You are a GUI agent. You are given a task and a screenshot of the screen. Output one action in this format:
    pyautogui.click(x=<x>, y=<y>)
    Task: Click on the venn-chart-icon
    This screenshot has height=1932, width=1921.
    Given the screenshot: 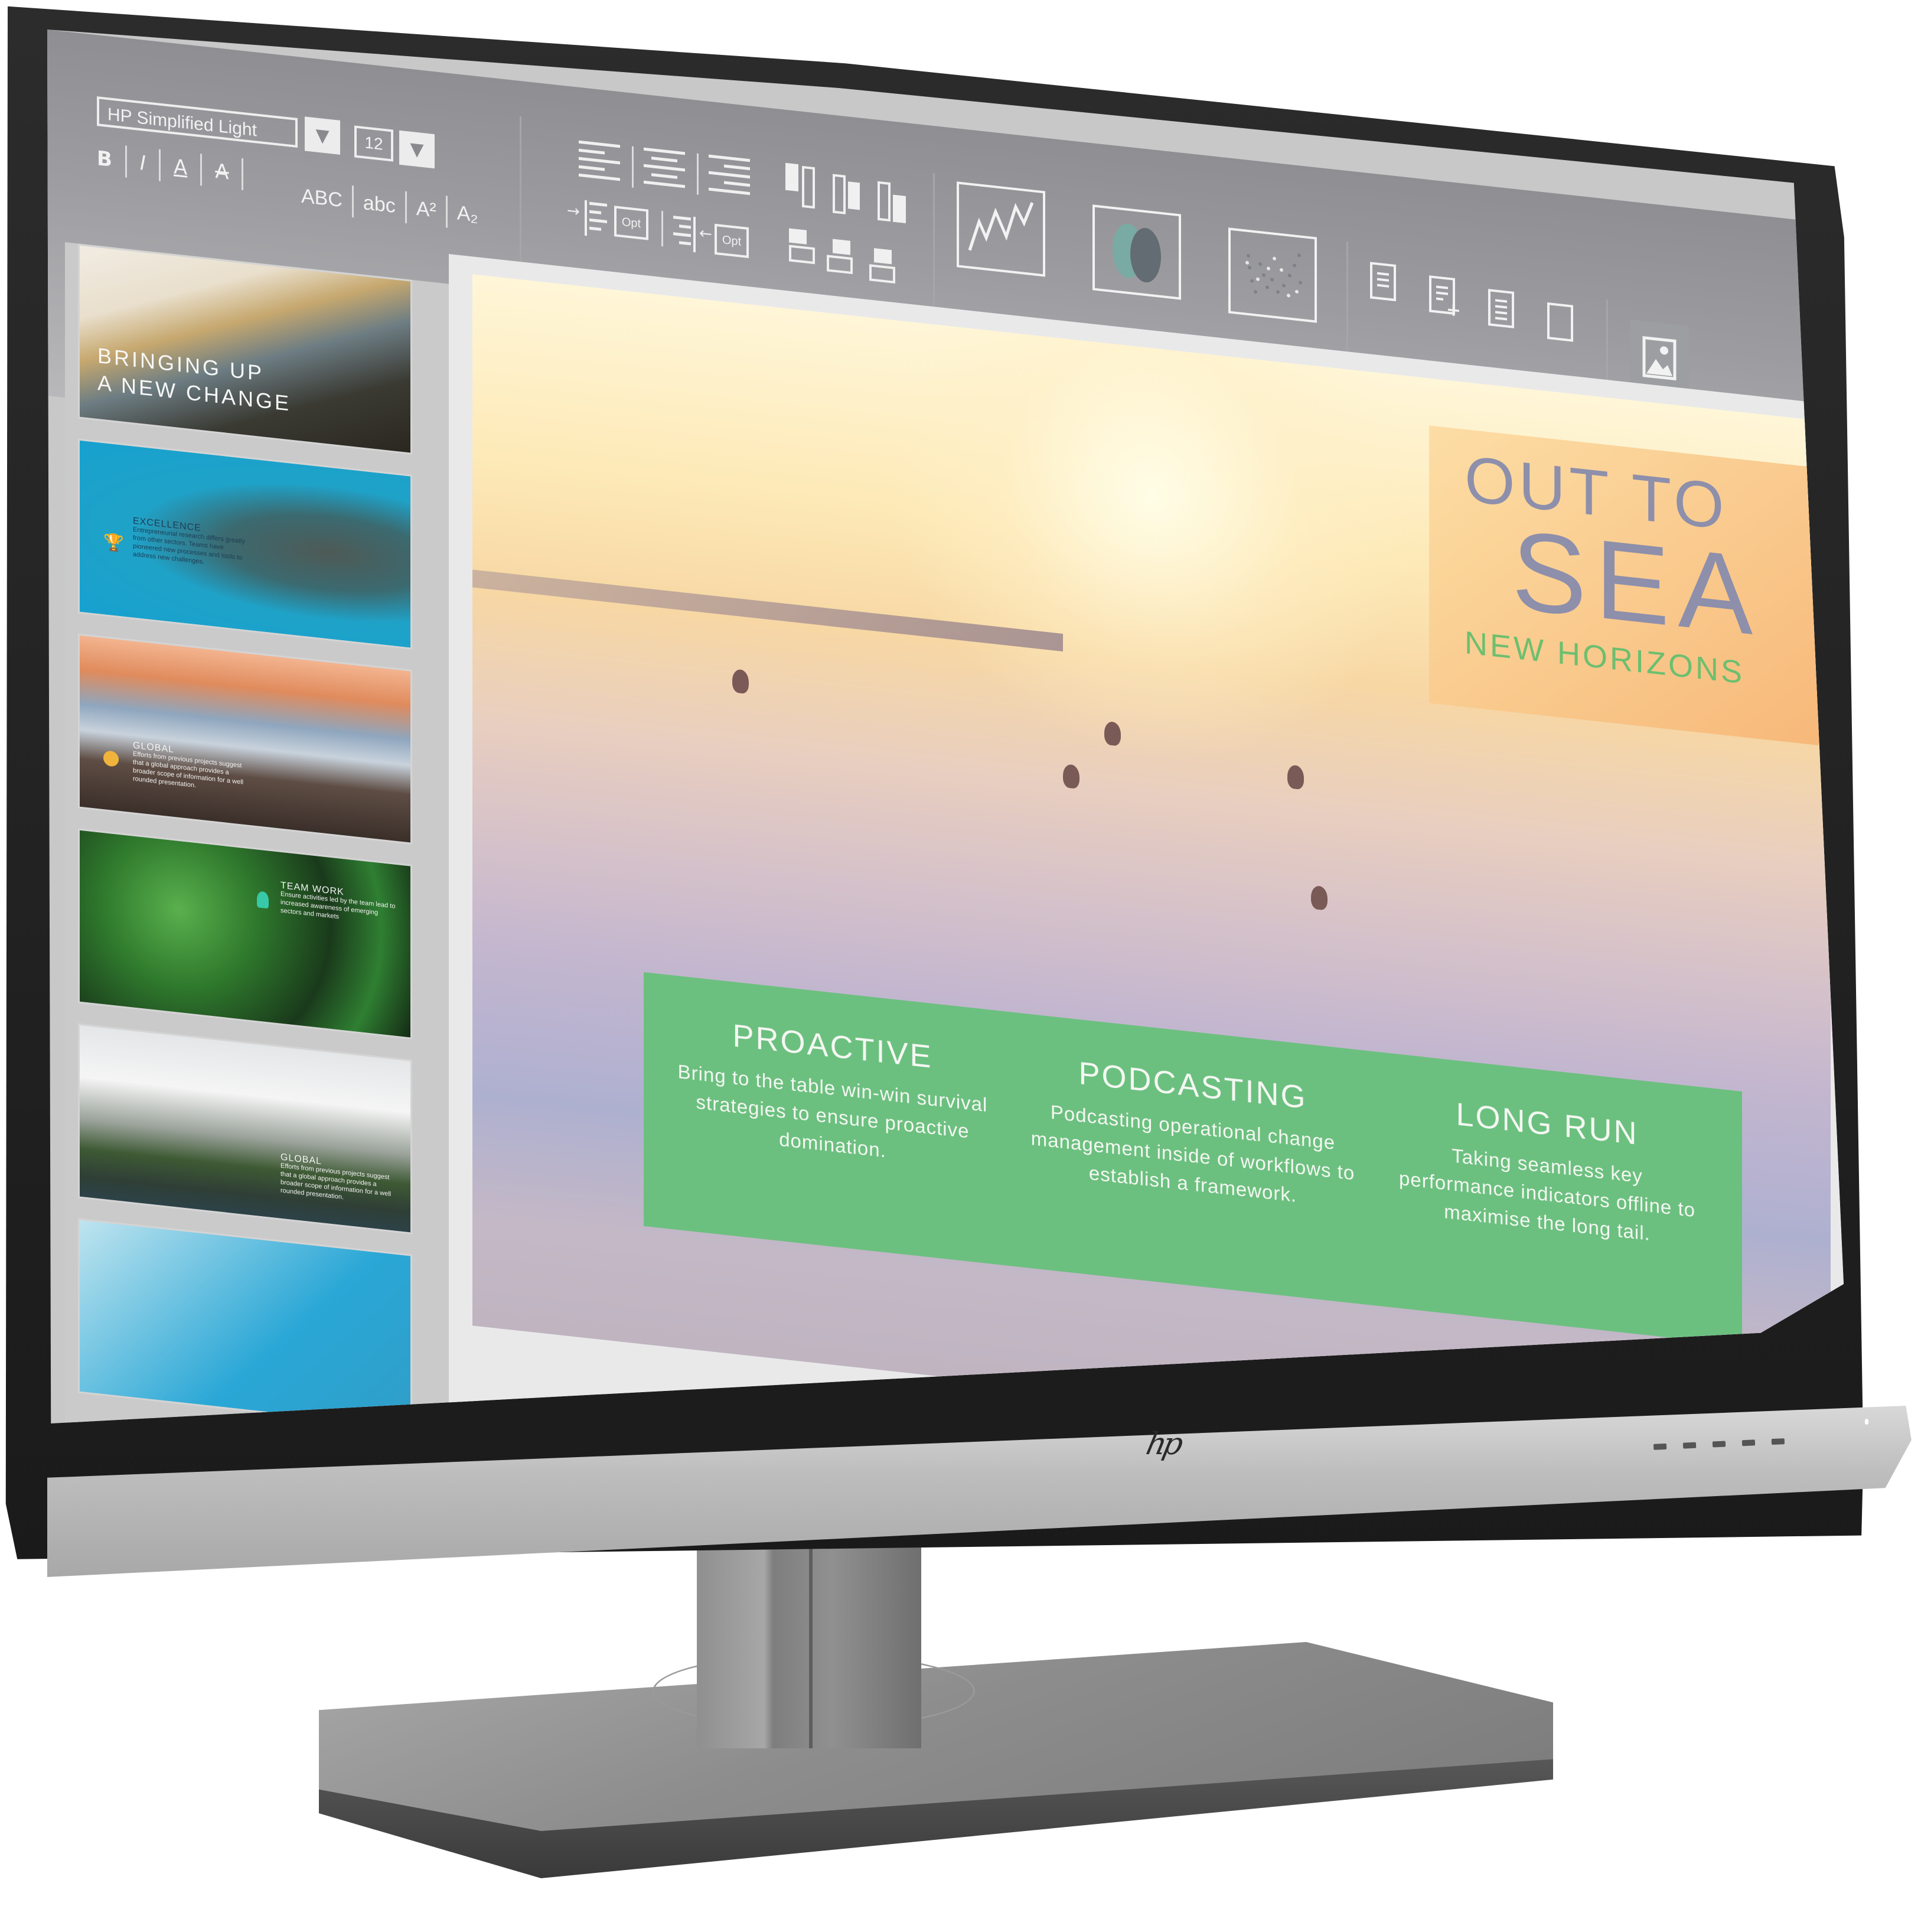 What is the action you would take?
    pyautogui.click(x=1137, y=253)
    